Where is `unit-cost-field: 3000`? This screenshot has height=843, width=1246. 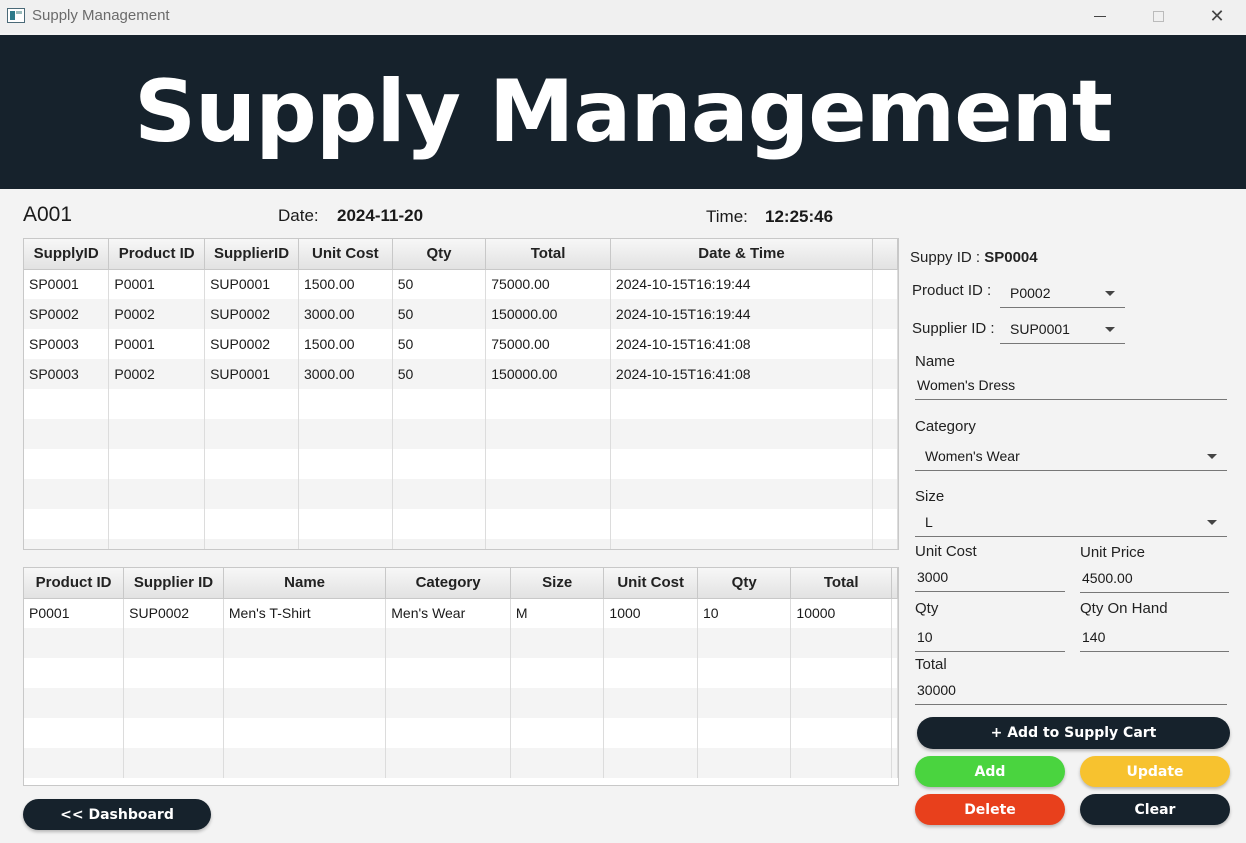 unit-cost-field: 3000 is located at coordinates (990, 579).